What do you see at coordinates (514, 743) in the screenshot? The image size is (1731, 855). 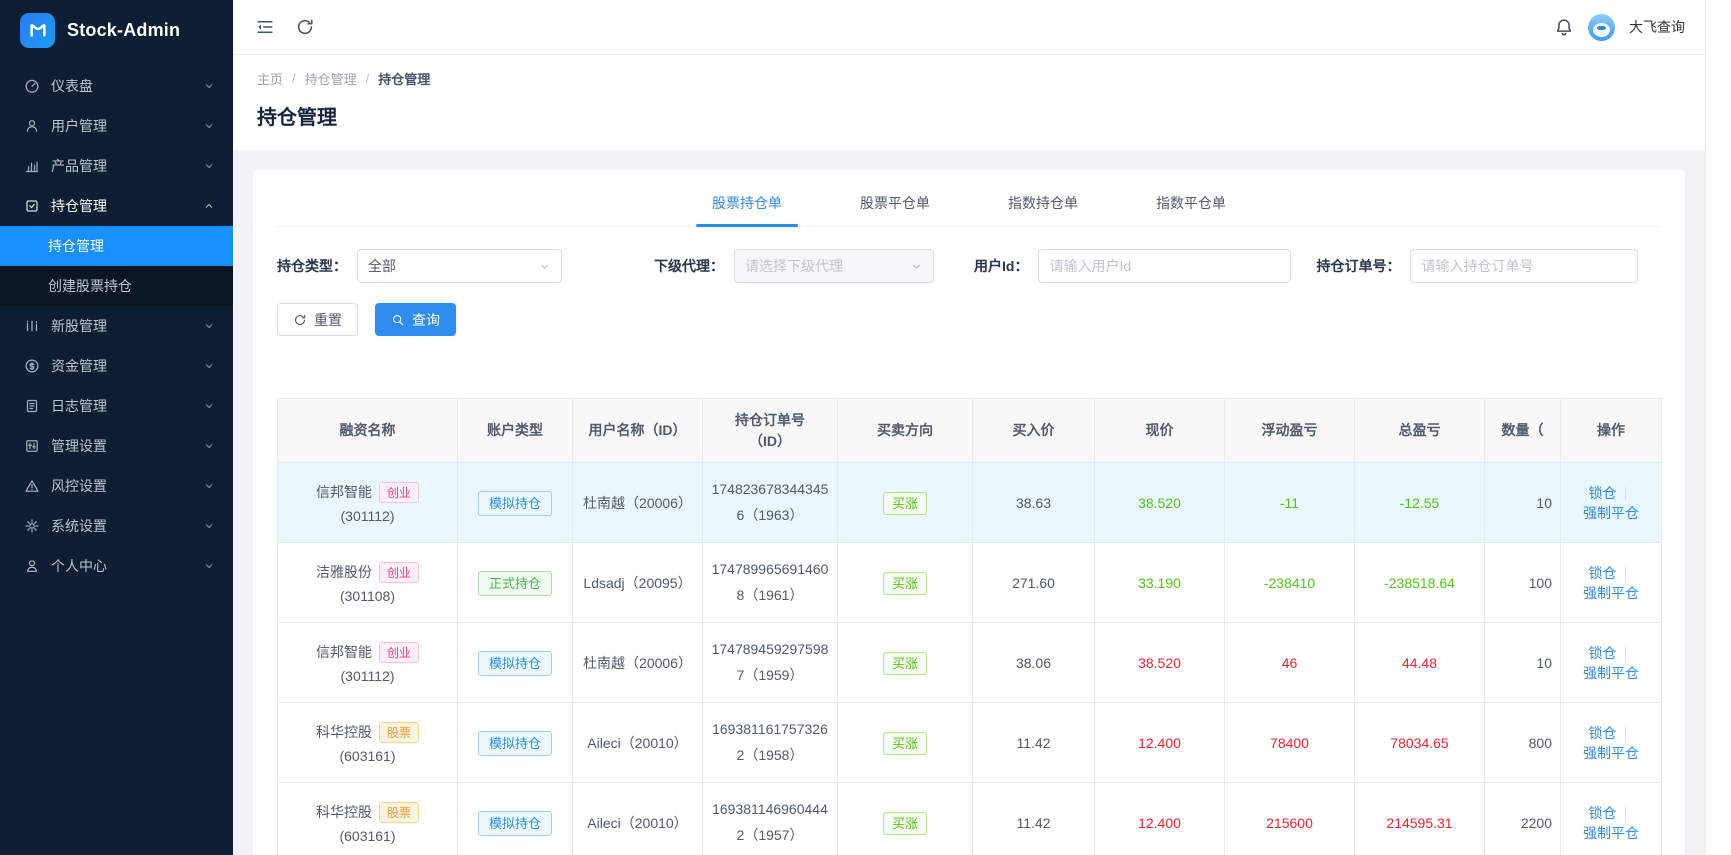 I see `account-type-badge: 模拟持仓` at bounding box center [514, 743].